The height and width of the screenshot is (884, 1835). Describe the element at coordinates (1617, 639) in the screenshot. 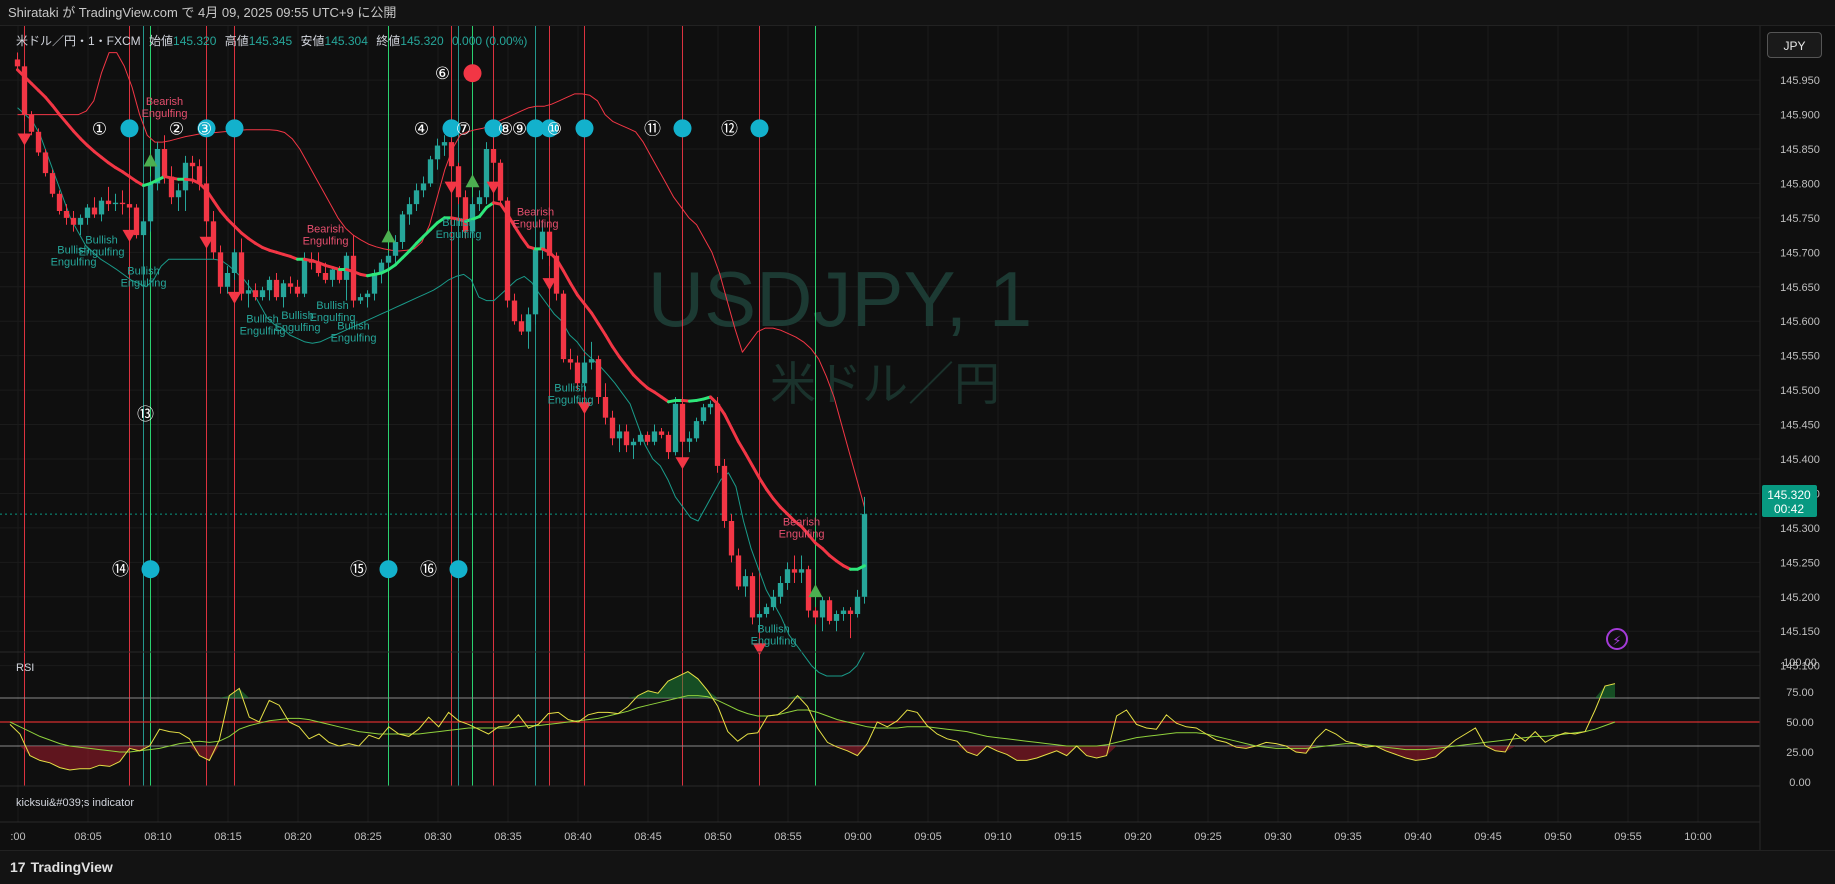

I see `alert-lightning-icon: ⚡` at that location.